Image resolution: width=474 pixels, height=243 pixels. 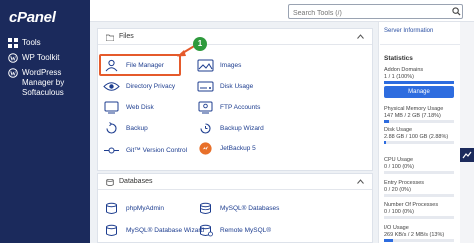 I want to click on ftp-accounts-icon, so click(x=205, y=107).